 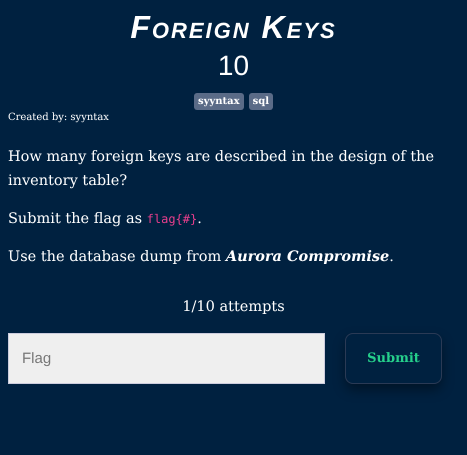 I want to click on author-text: Created by: syyntax, so click(x=59, y=117).